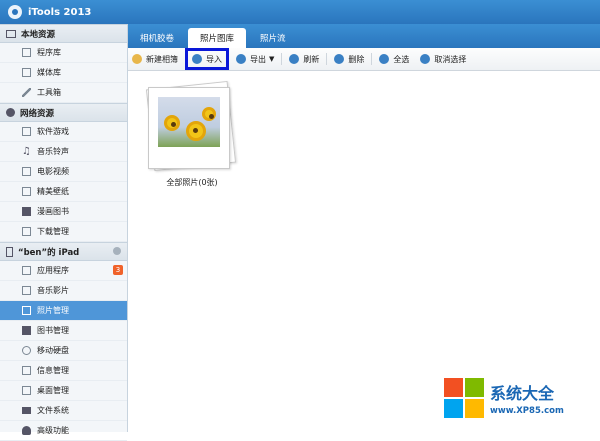 This screenshot has height=441, width=600. I want to click on delete-button: 删除, so click(349, 59).